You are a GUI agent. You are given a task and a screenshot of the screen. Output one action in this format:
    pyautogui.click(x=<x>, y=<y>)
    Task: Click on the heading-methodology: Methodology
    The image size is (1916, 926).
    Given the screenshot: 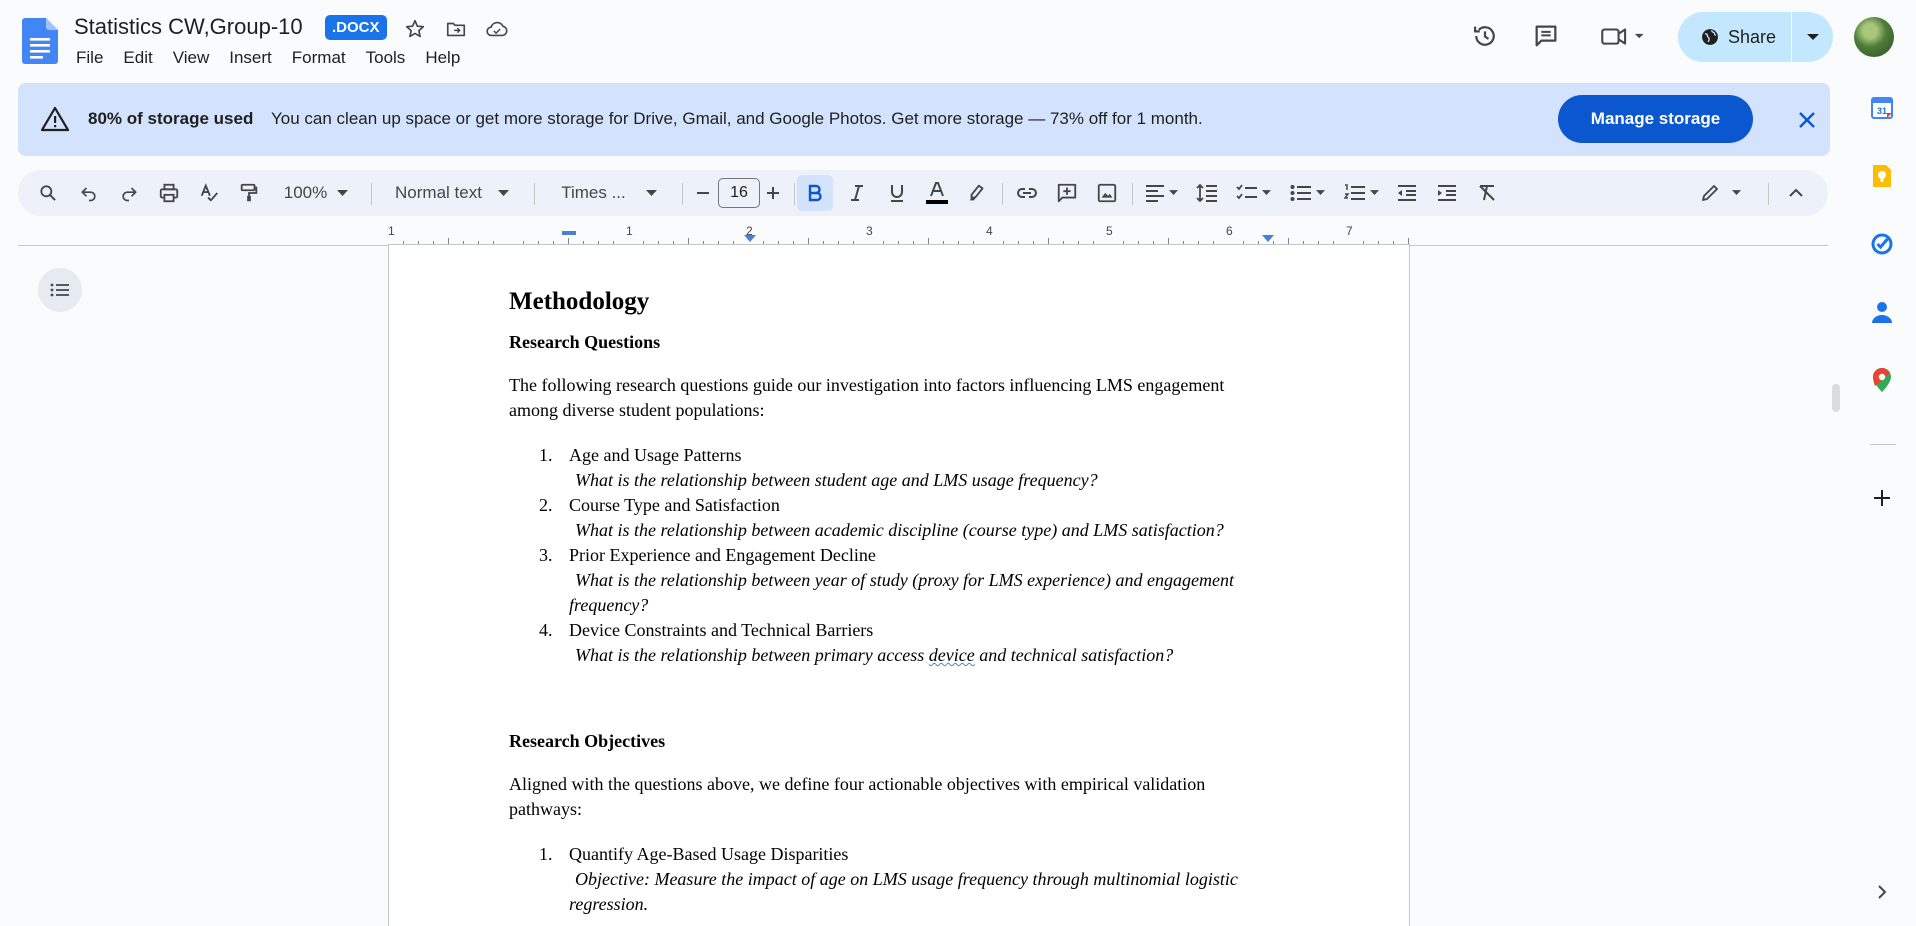 What is the action you would take?
    pyautogui.click(x=579, y=301)
    